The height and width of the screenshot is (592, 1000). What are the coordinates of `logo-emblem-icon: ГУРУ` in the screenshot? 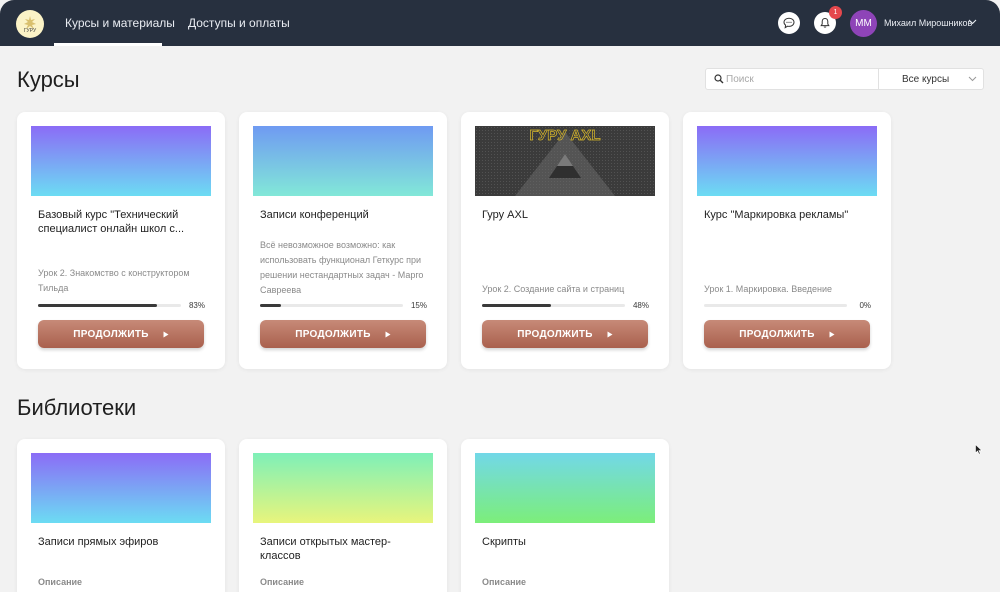 It's located at (30, 24).